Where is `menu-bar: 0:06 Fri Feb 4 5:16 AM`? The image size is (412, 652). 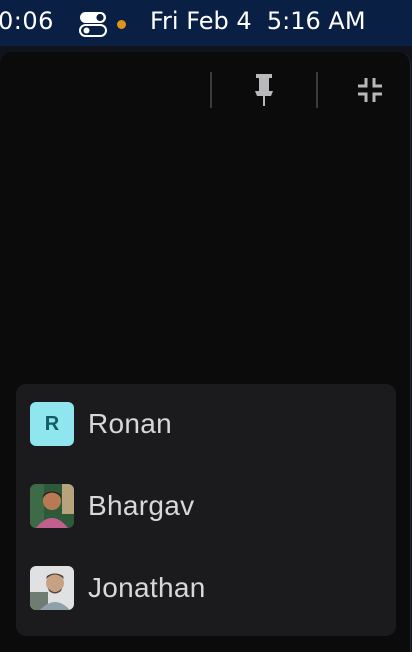 menu-bar: 0:06 Fri Feb 4 5:16 AM is located at coordinates (206, 23).